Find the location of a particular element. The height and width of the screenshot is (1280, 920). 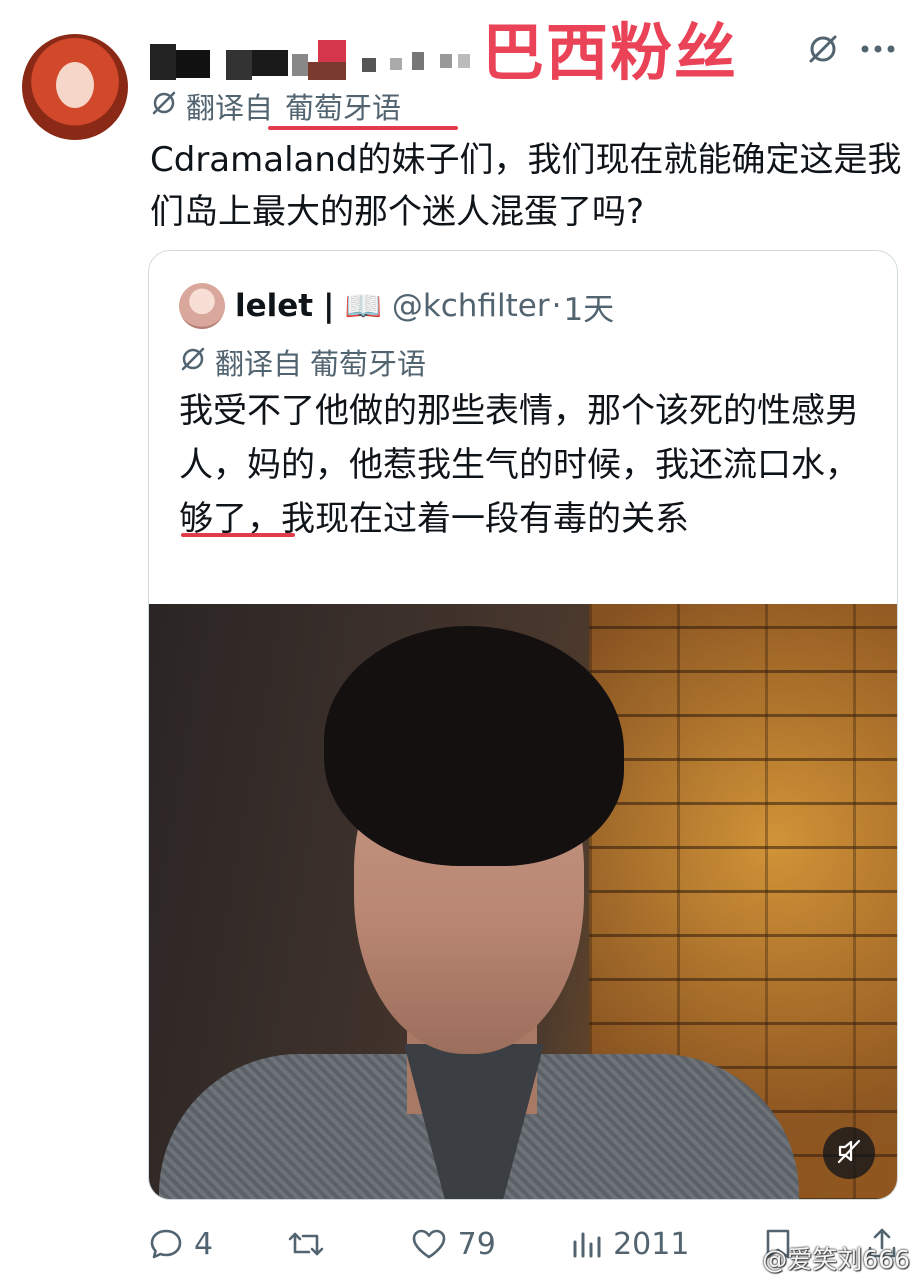

quote-avatar is located at coordinates (202, 306).